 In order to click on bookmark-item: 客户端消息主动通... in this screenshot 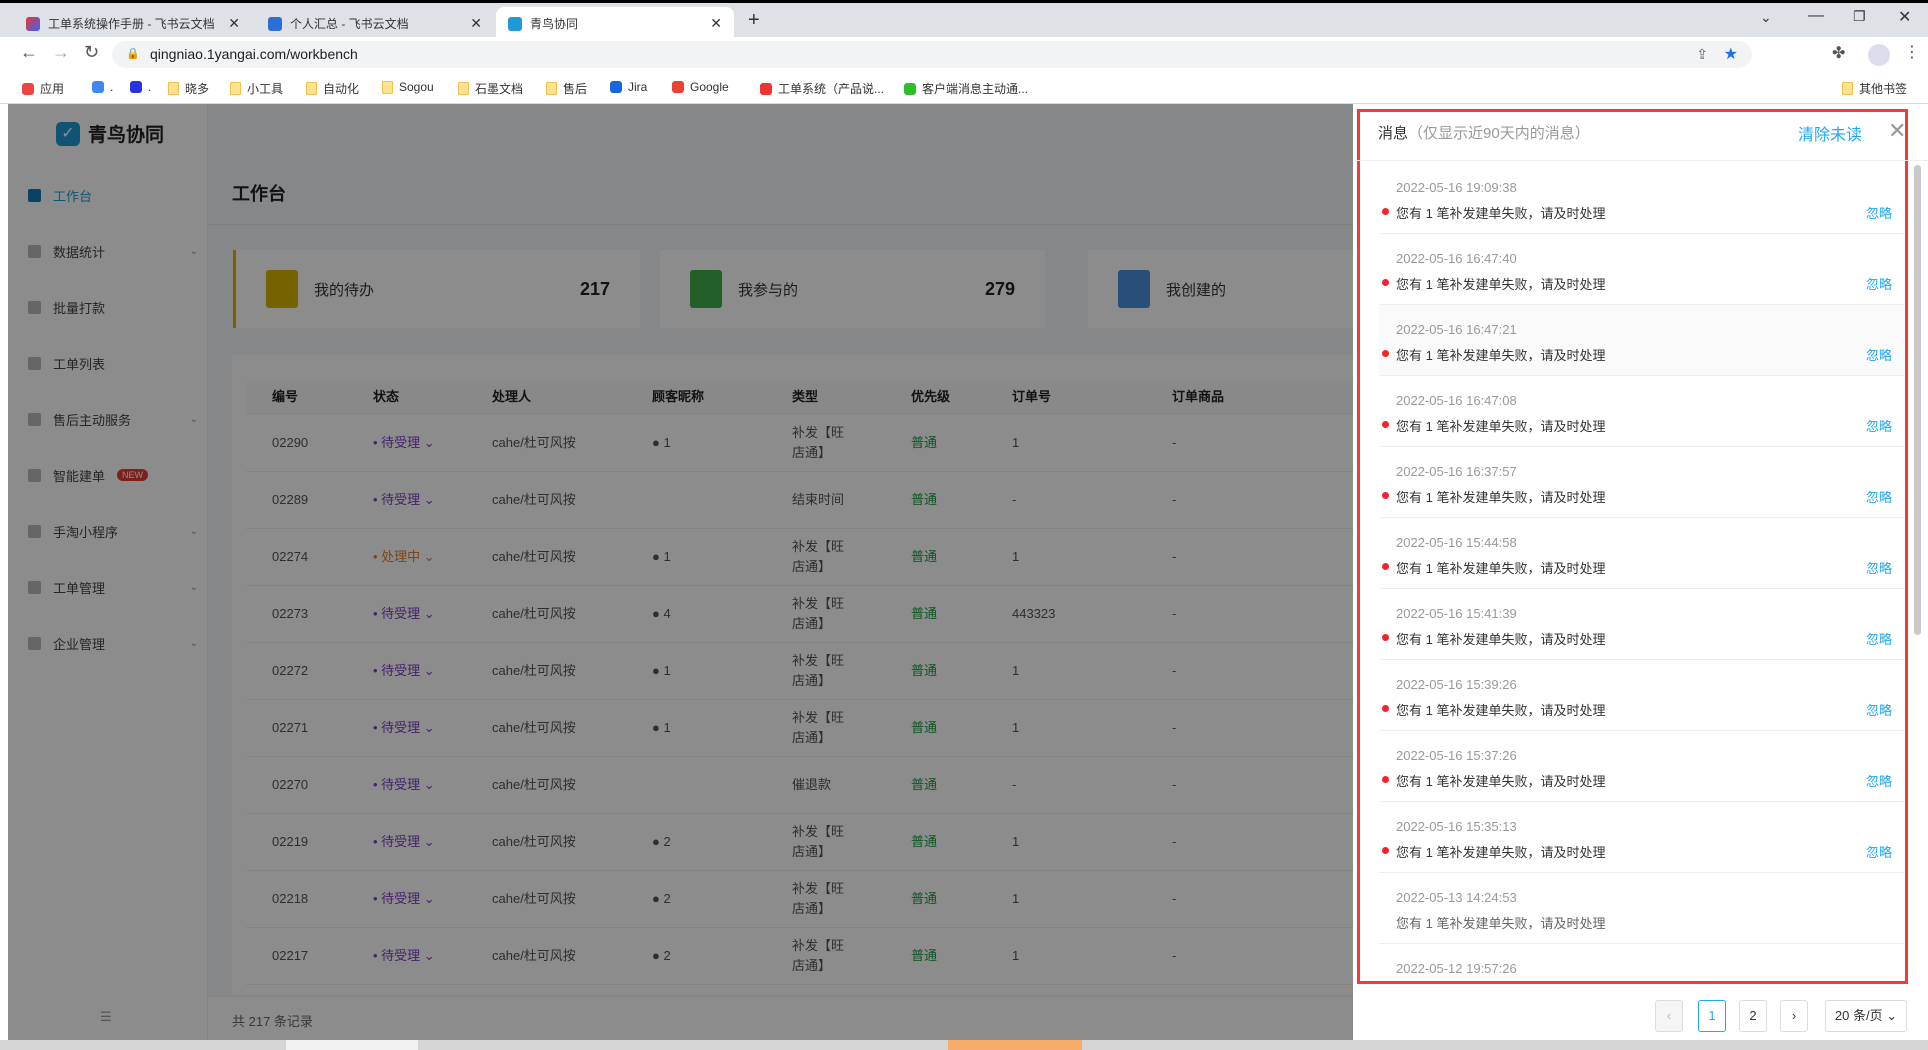, I will do `click(966, 88)`.